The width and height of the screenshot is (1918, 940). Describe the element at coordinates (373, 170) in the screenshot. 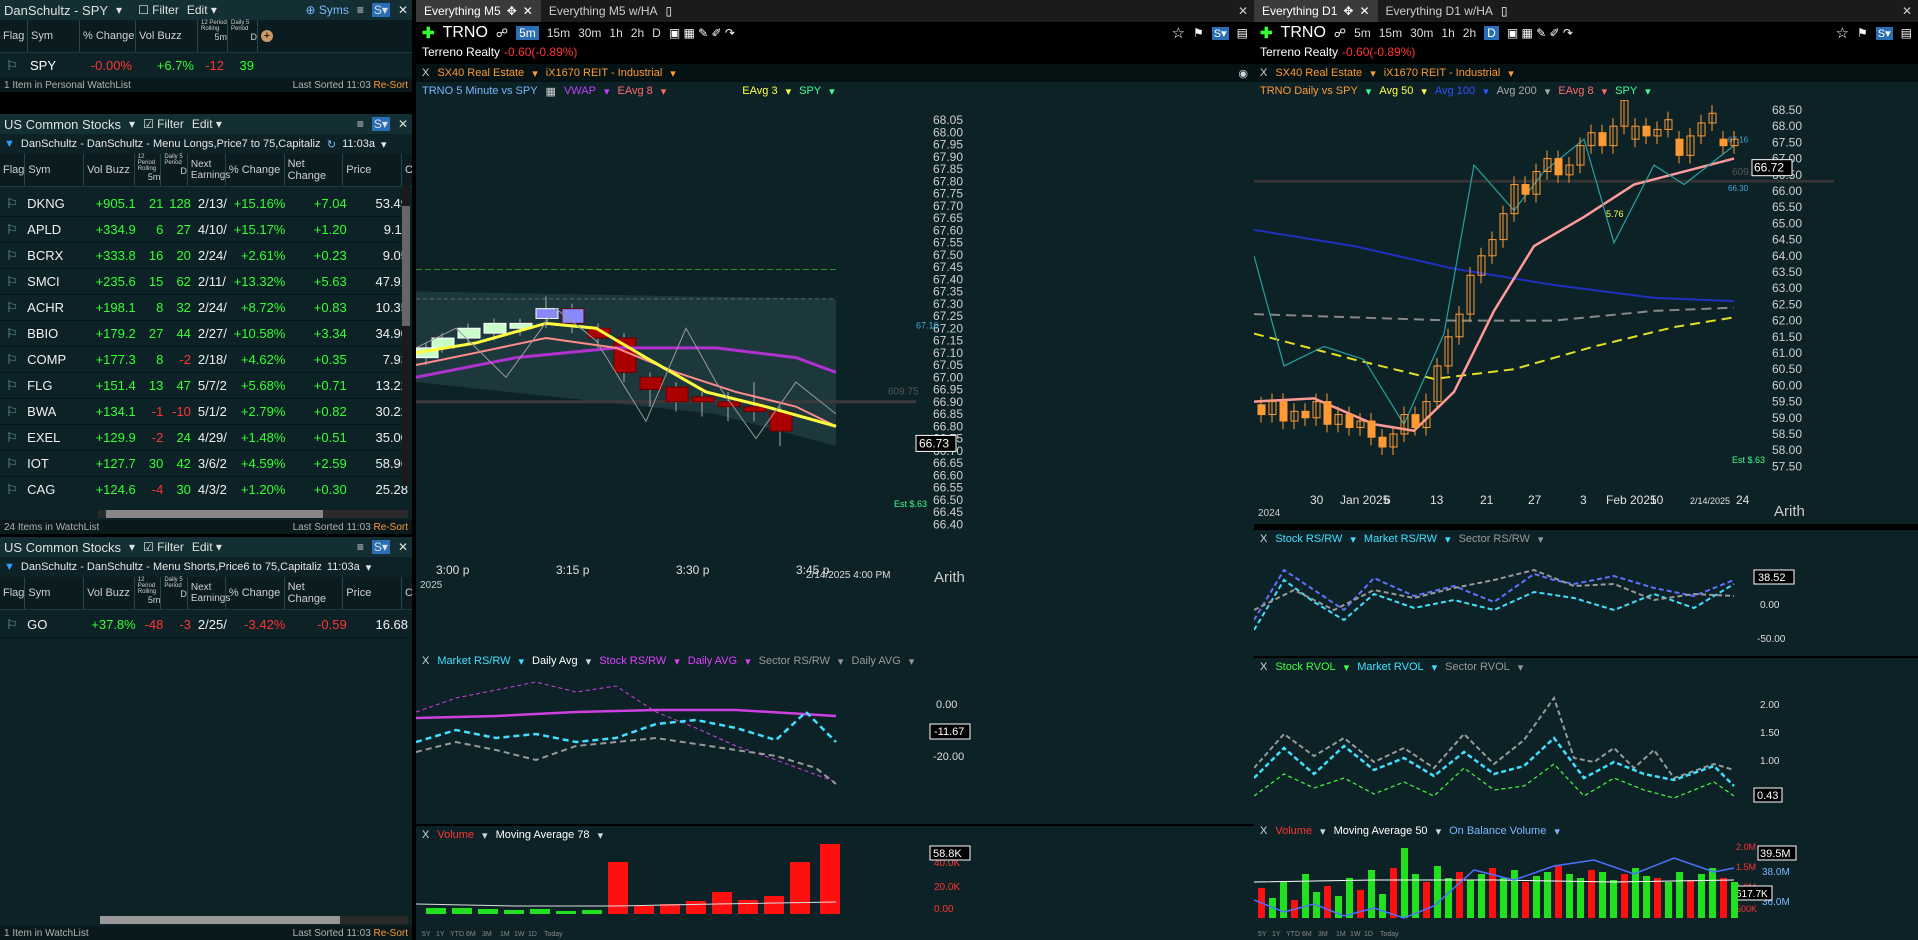

I see `col-price: Price` at that location.